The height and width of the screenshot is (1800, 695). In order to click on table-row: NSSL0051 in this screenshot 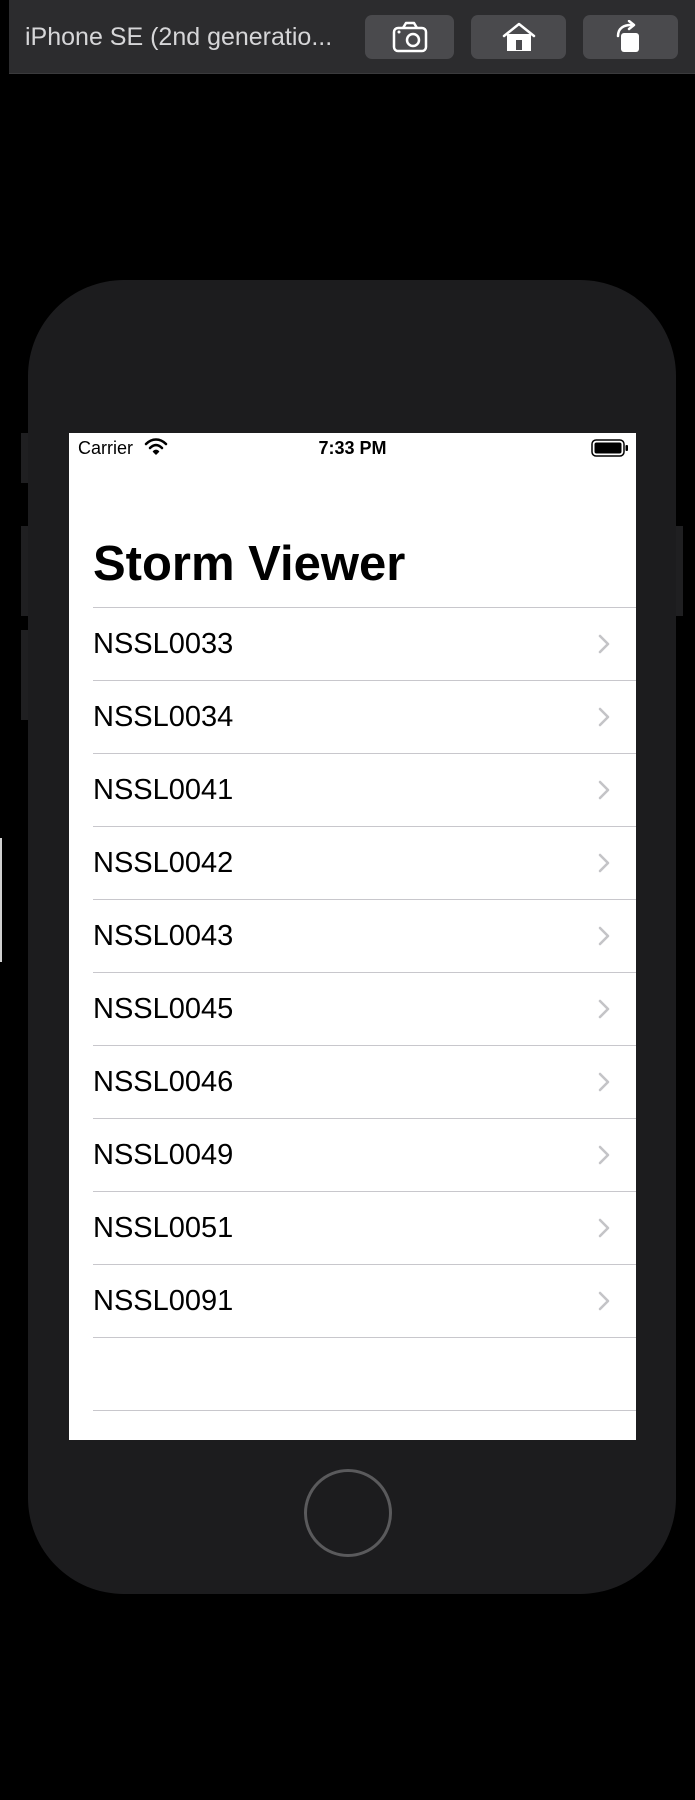, I will do `click(364, 1228)`.